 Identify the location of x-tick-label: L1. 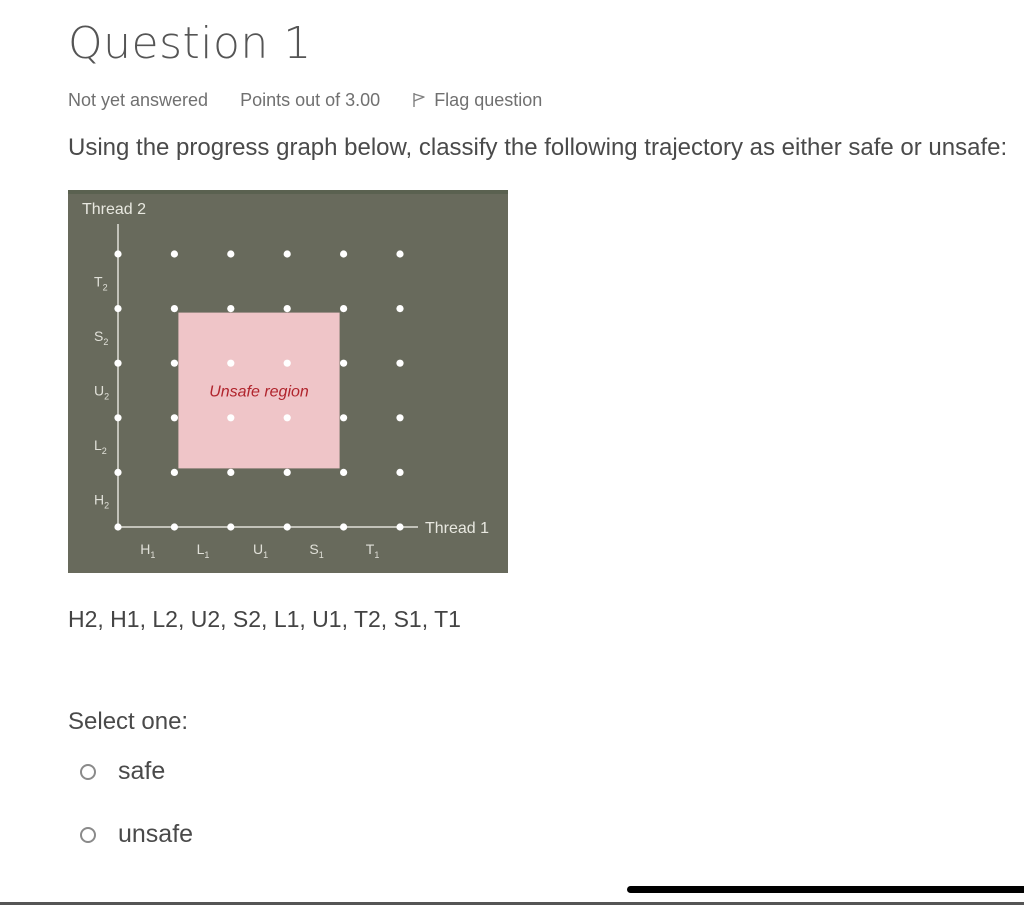
(203, 550).